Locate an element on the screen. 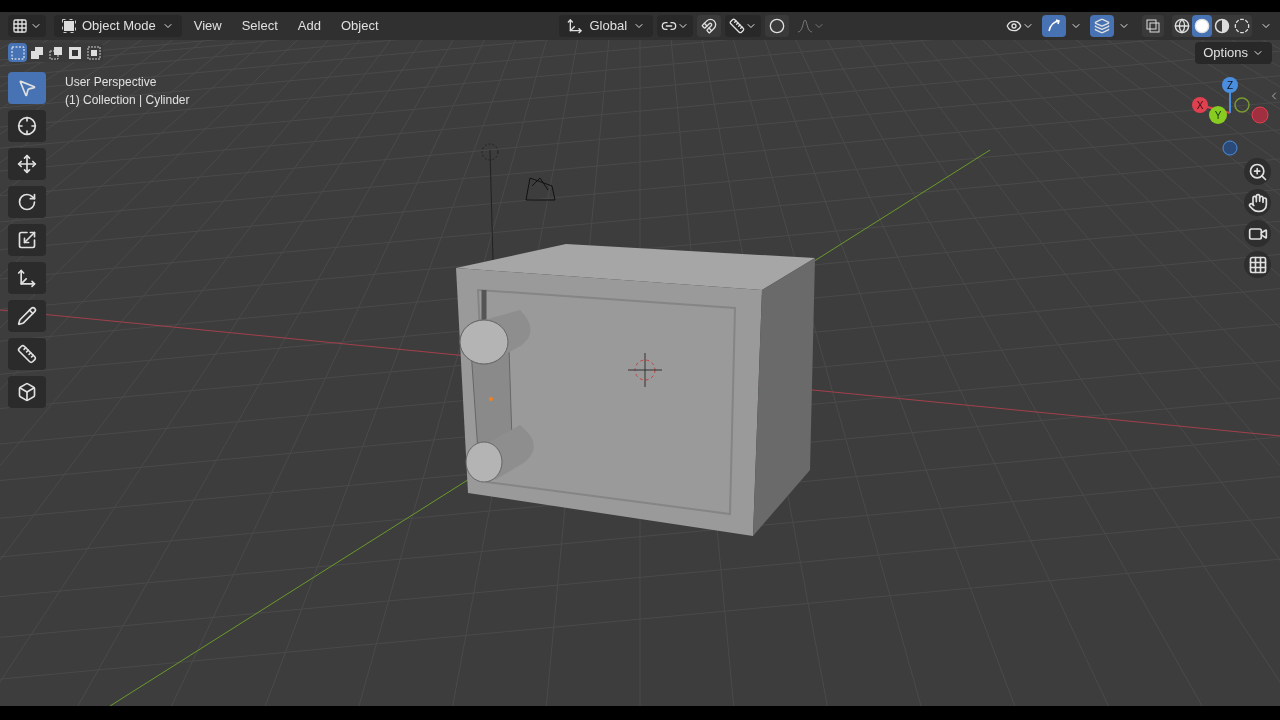  snap-target-dropdown is located at coordinates (743, 26).